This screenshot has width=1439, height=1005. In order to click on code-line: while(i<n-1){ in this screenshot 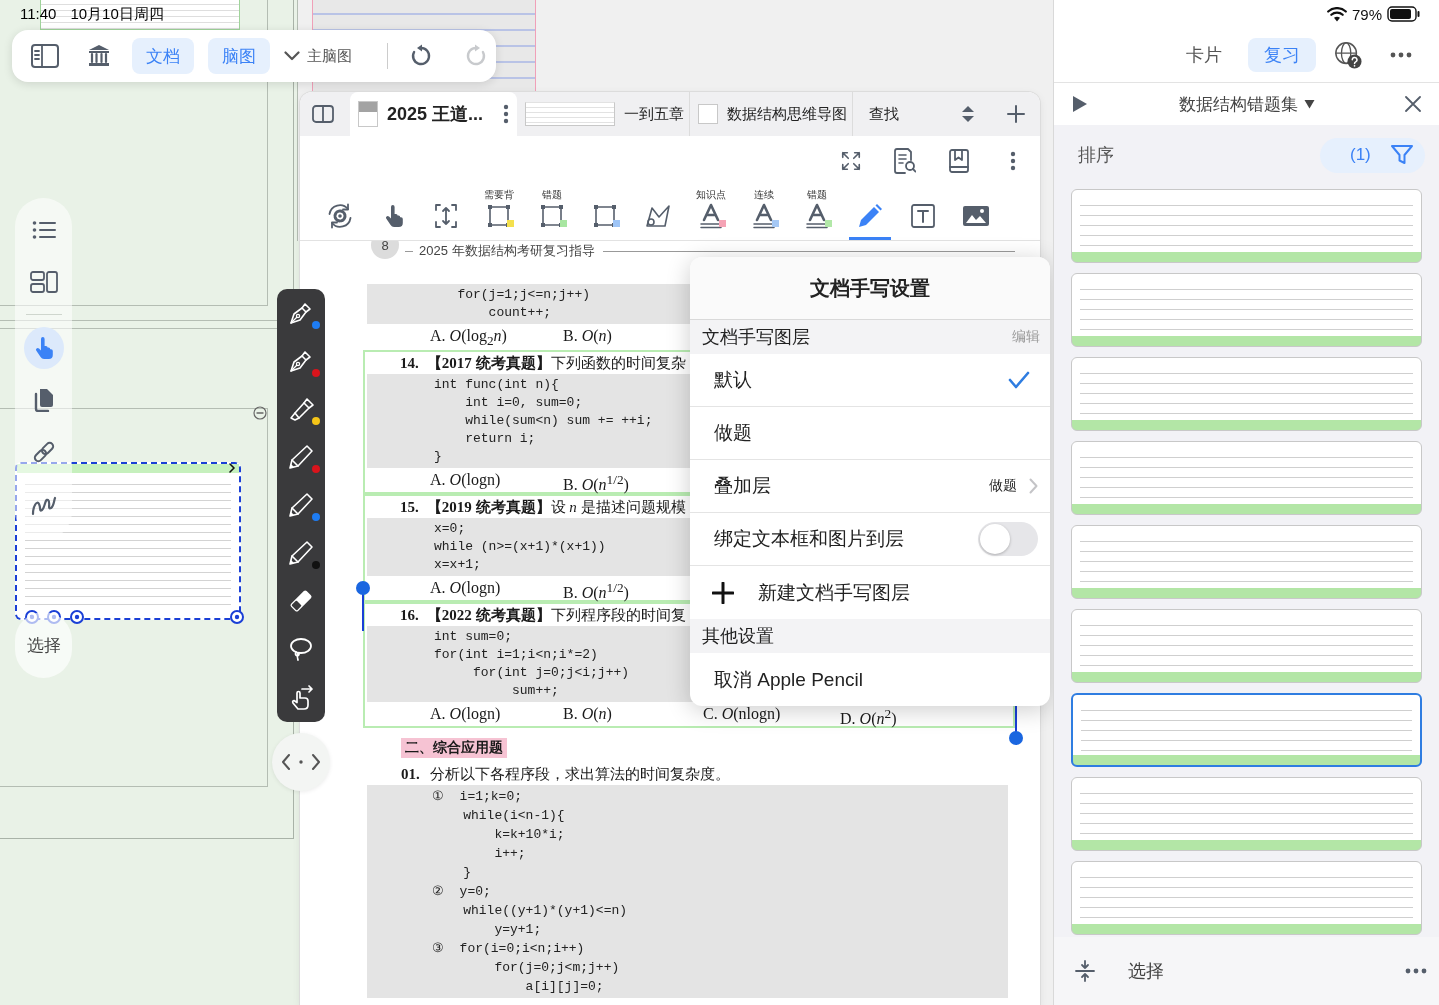, I will do `click(513, 816)`.